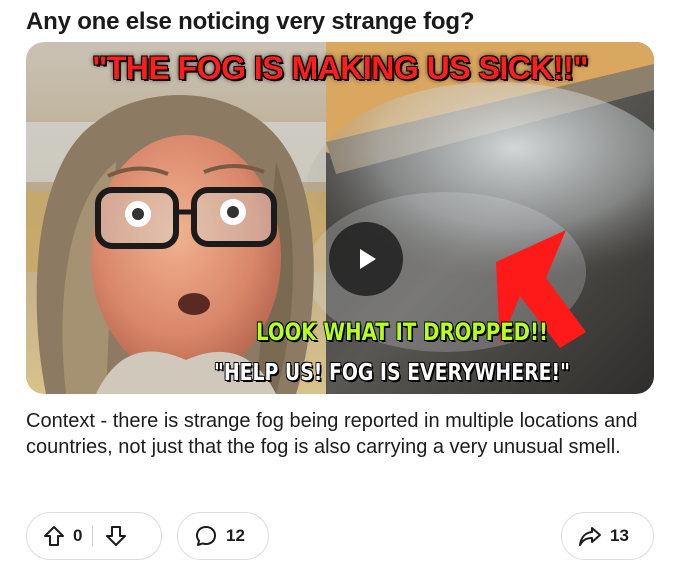 Image resolution: width=680 pixels, height=565 pixels. Describe the element at coordinates (392, 373) in the screenshot. I see `thumbnail-caption-line2: "HELP US! FOG IS EVERYWHERE!"` at that location.